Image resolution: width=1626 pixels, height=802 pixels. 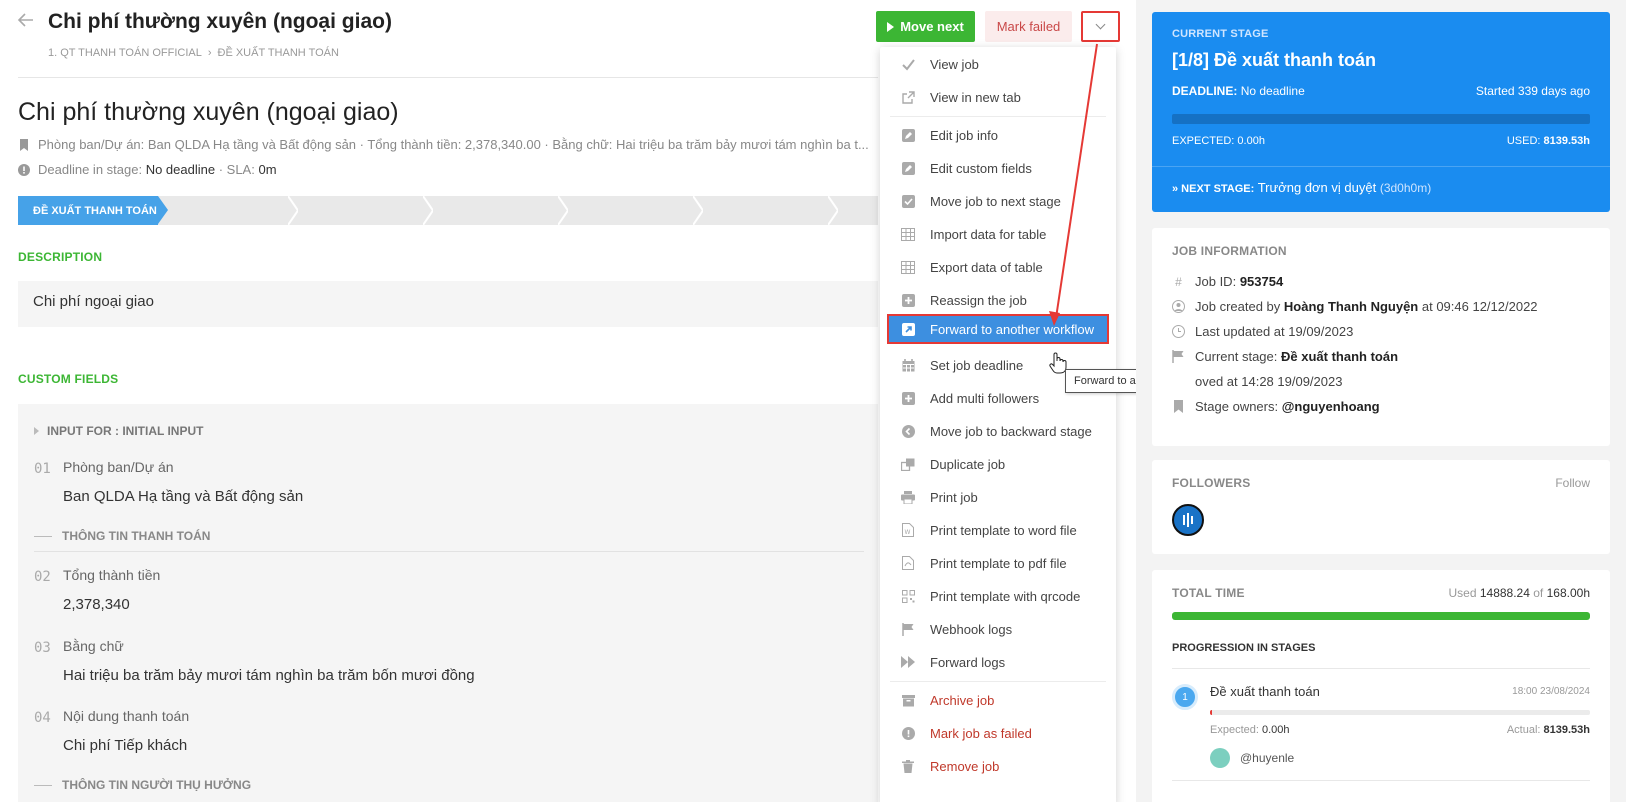 What do you see at coordinates (908, 398) in the screenshot?
I see `plus-square-icon` at bounding box center [908, 398].